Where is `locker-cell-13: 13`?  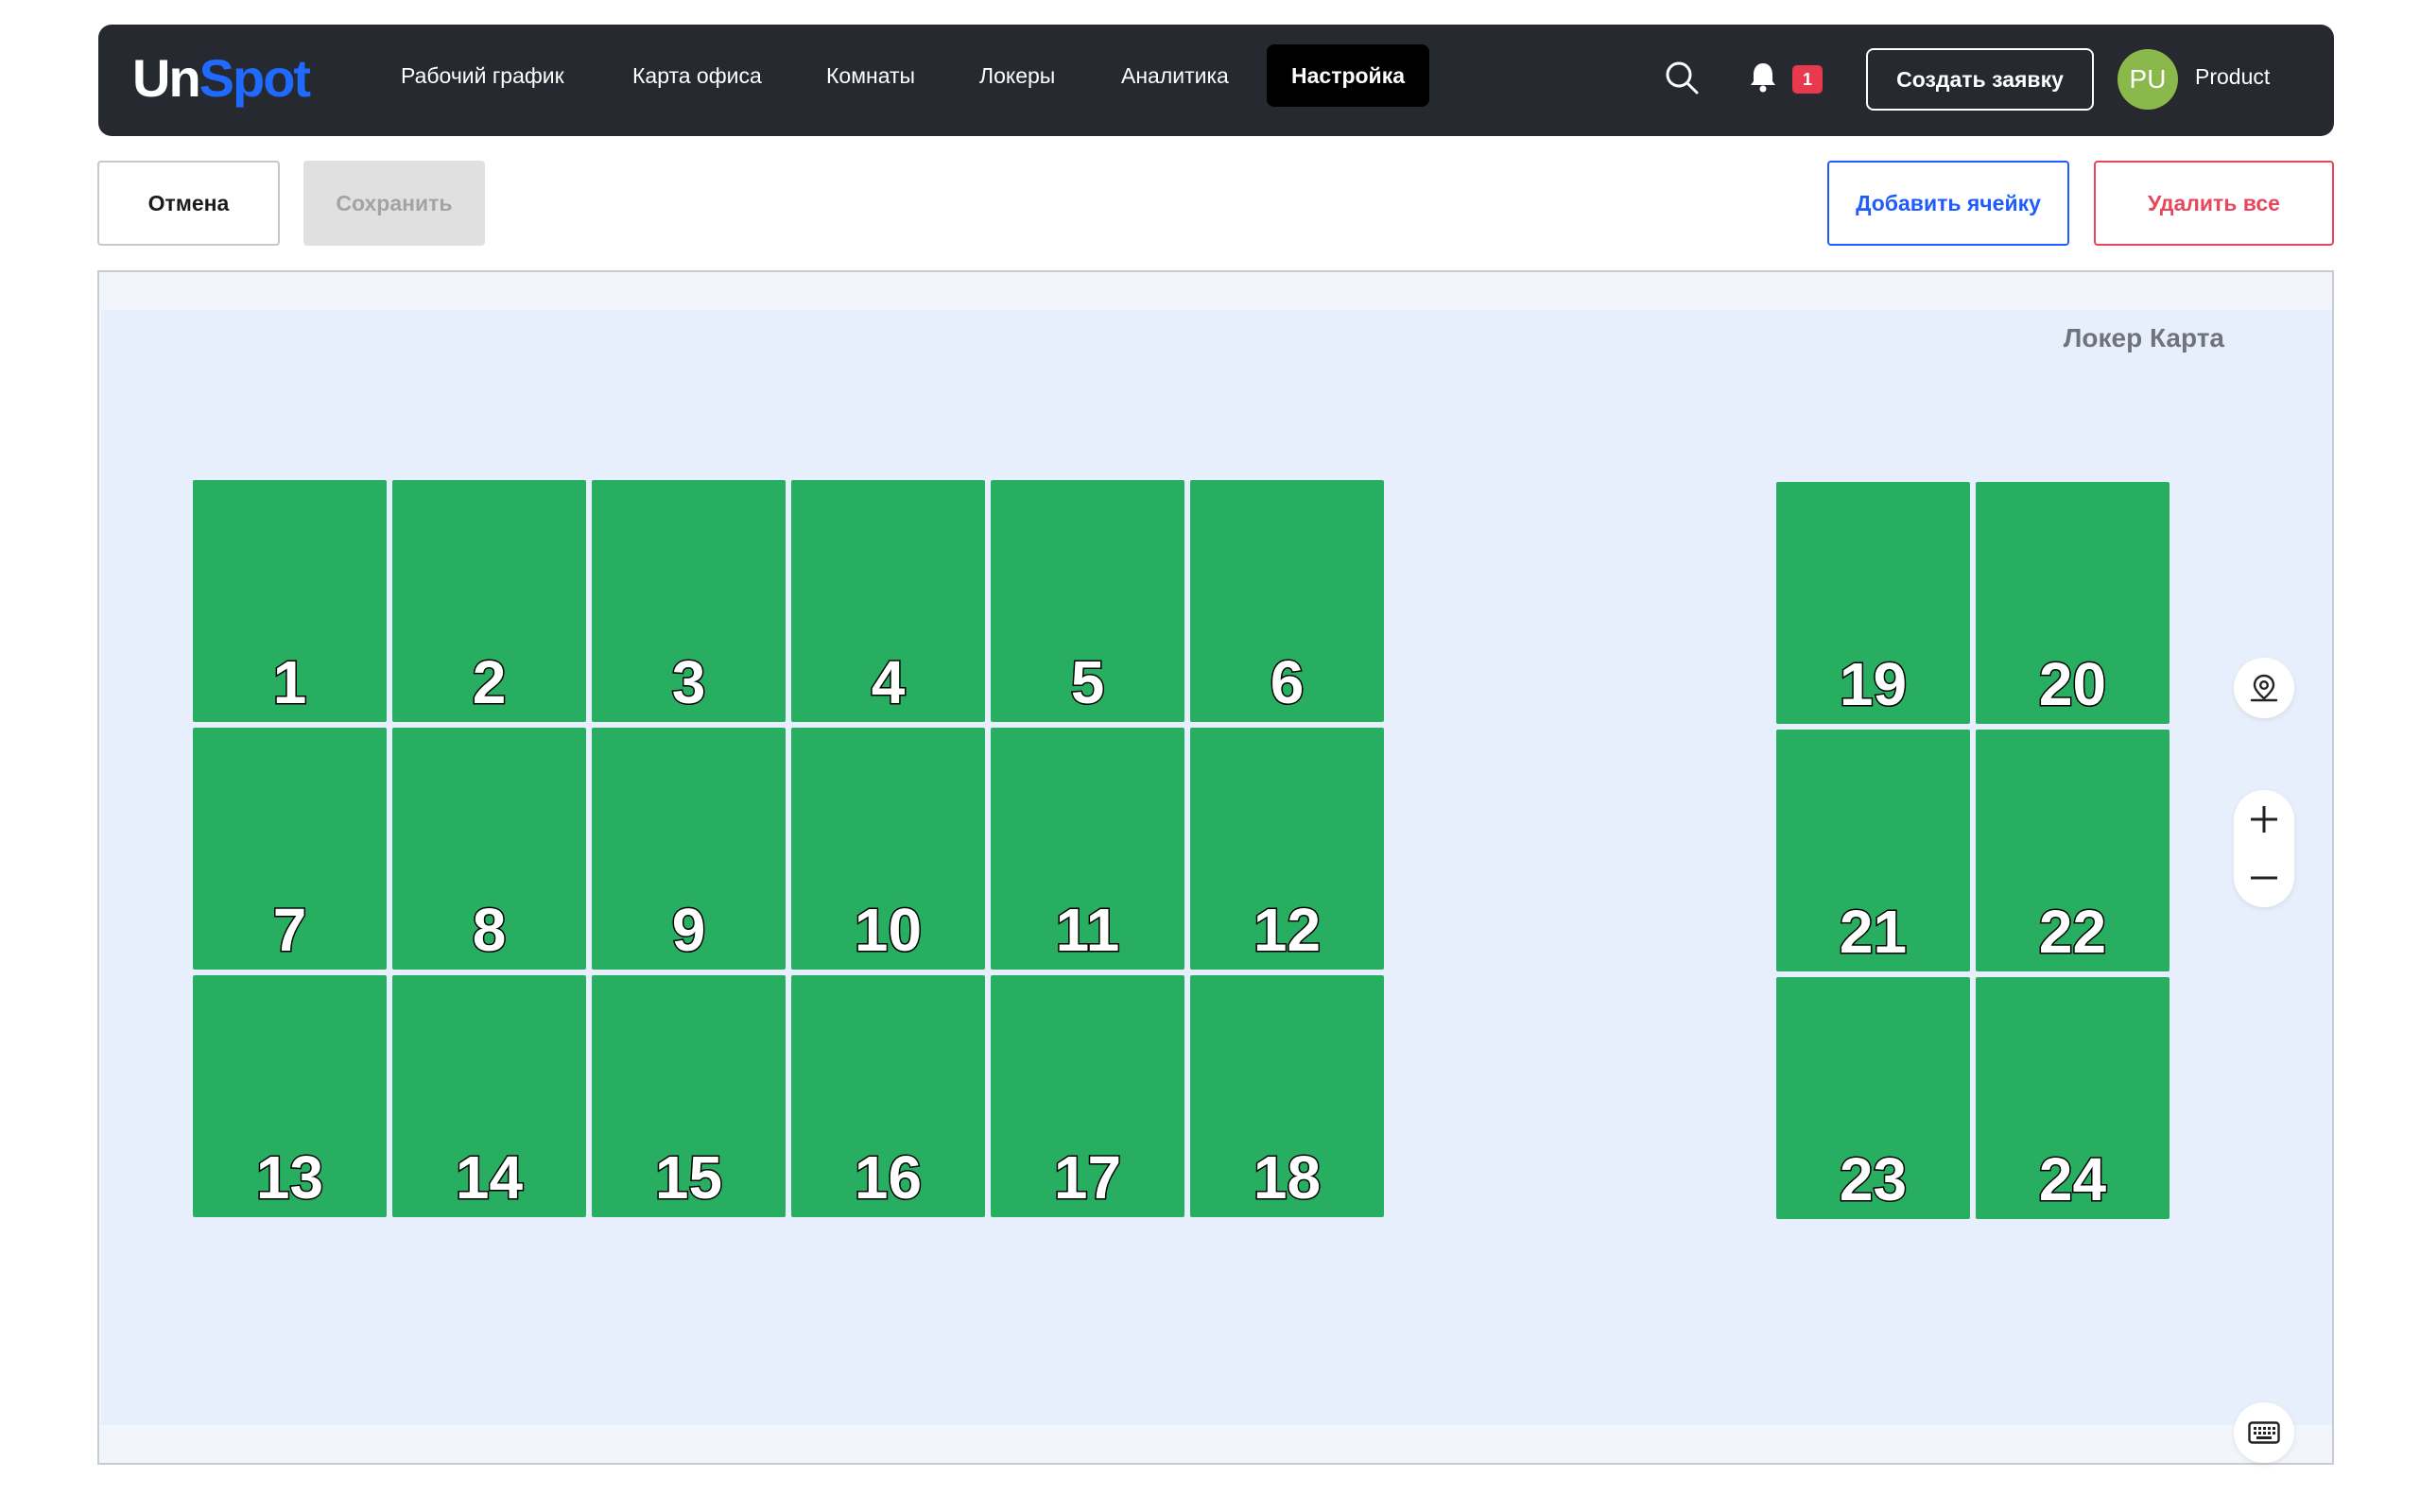 locker-cell-13: 13 is located at coordinates (290, 1096).